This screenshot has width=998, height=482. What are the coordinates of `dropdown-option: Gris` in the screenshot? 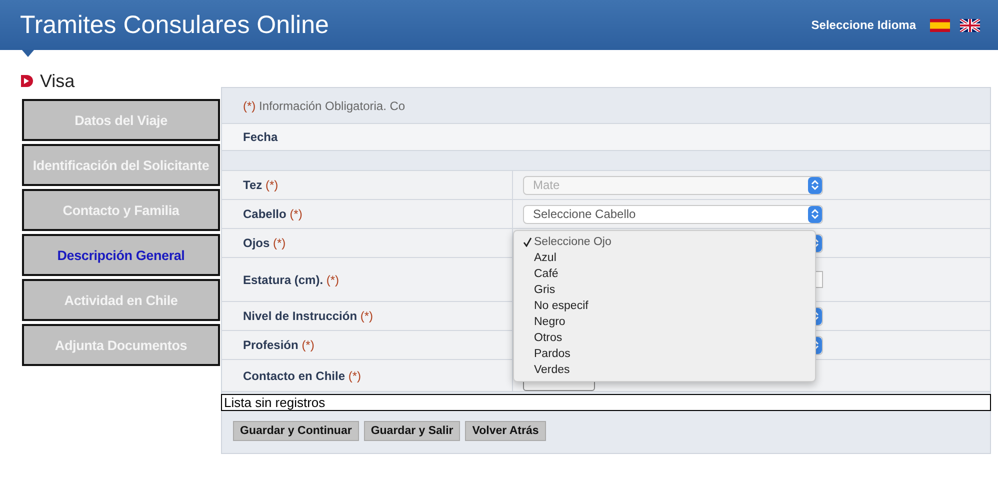 It's located at (664, 290).